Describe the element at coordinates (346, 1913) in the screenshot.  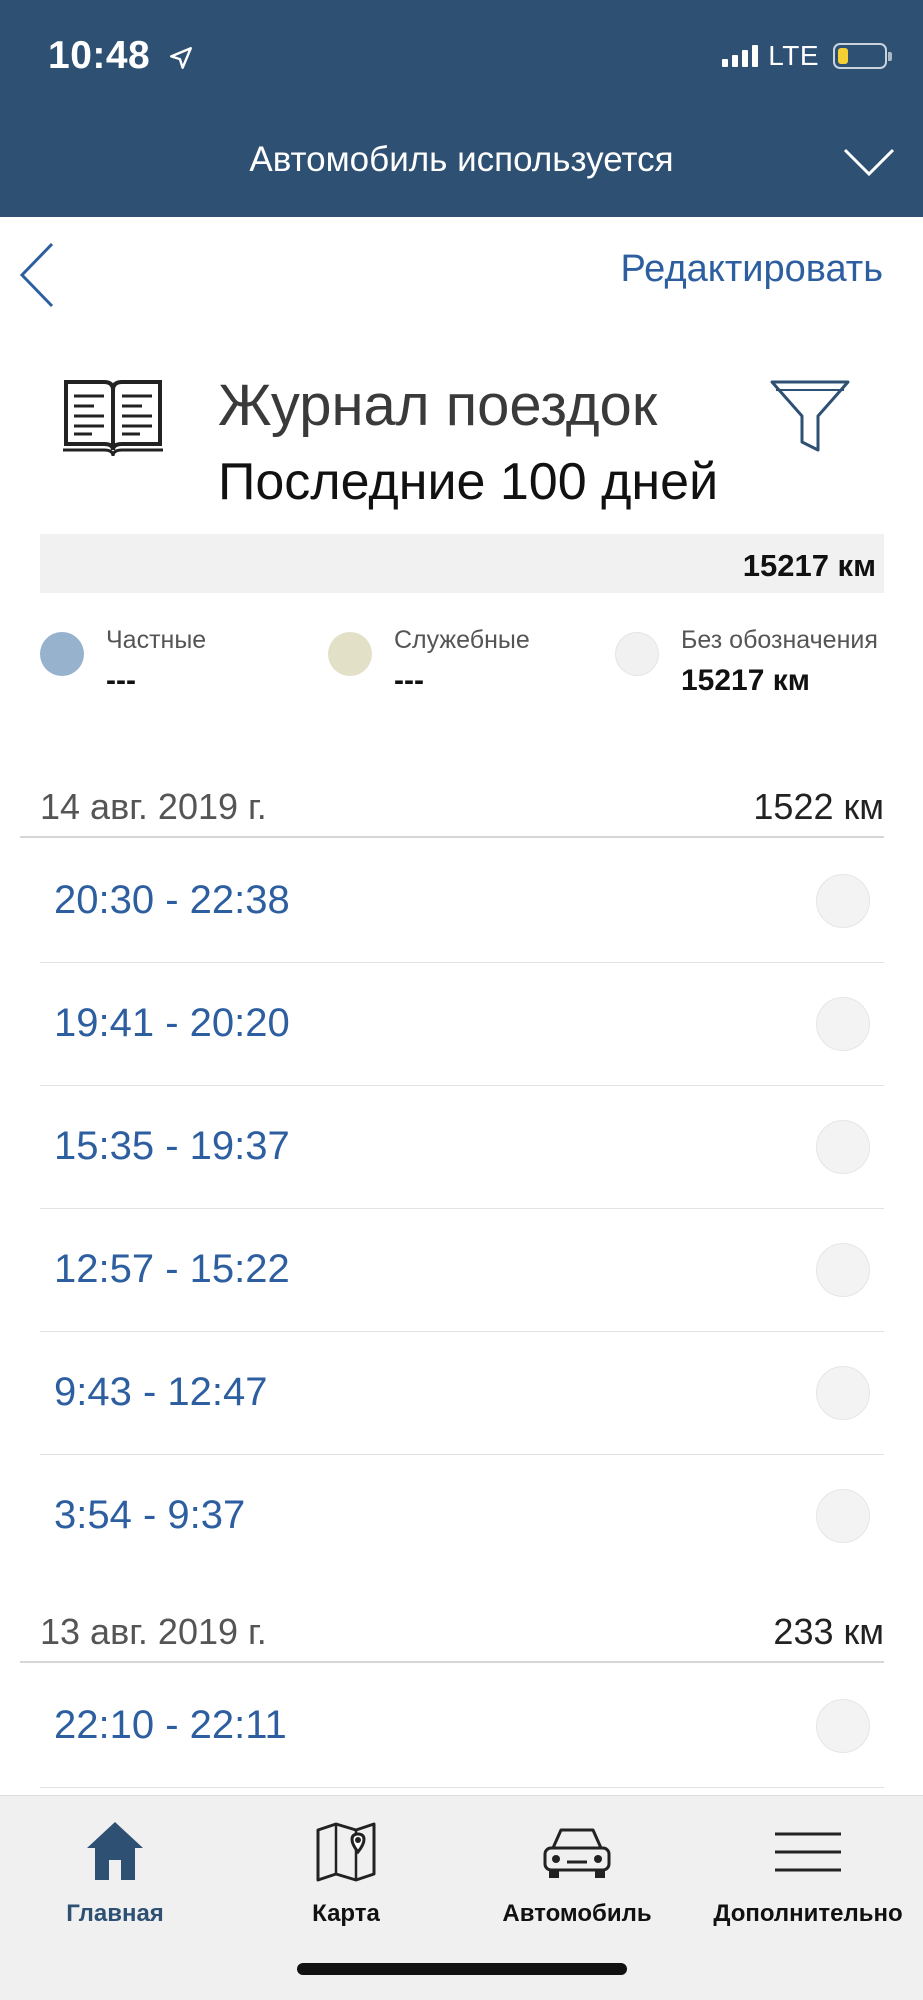
I see `tab-label: Карта` at that location.